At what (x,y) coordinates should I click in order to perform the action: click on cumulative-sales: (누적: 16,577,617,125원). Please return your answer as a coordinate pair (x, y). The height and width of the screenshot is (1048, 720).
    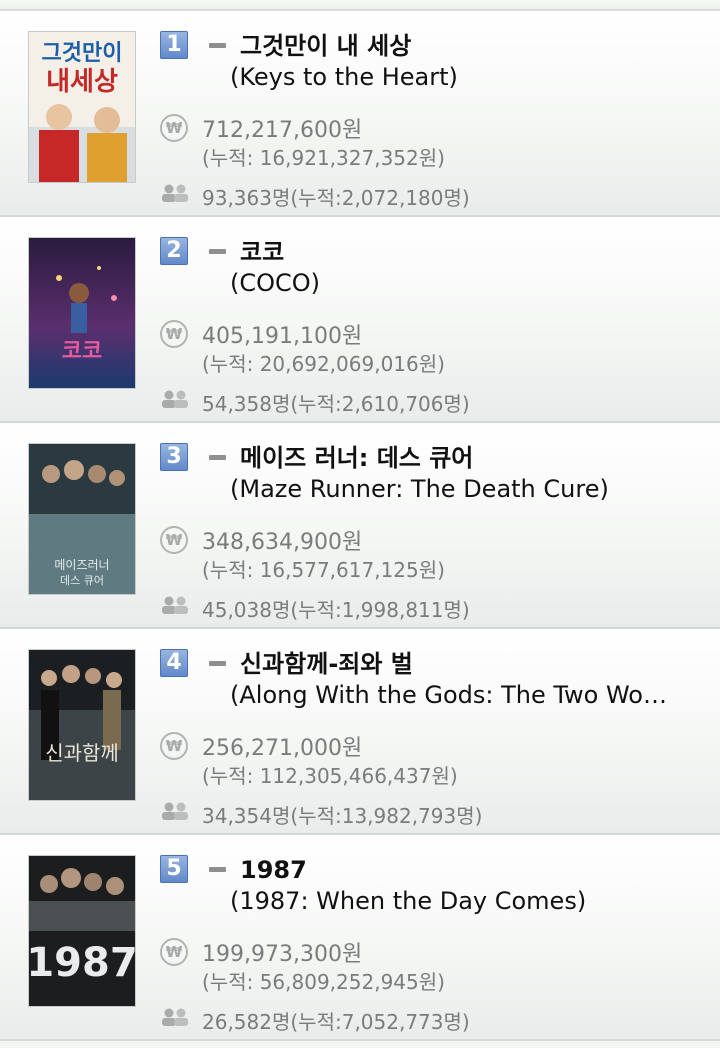
    Looking at the image, I should click on (323, 570).